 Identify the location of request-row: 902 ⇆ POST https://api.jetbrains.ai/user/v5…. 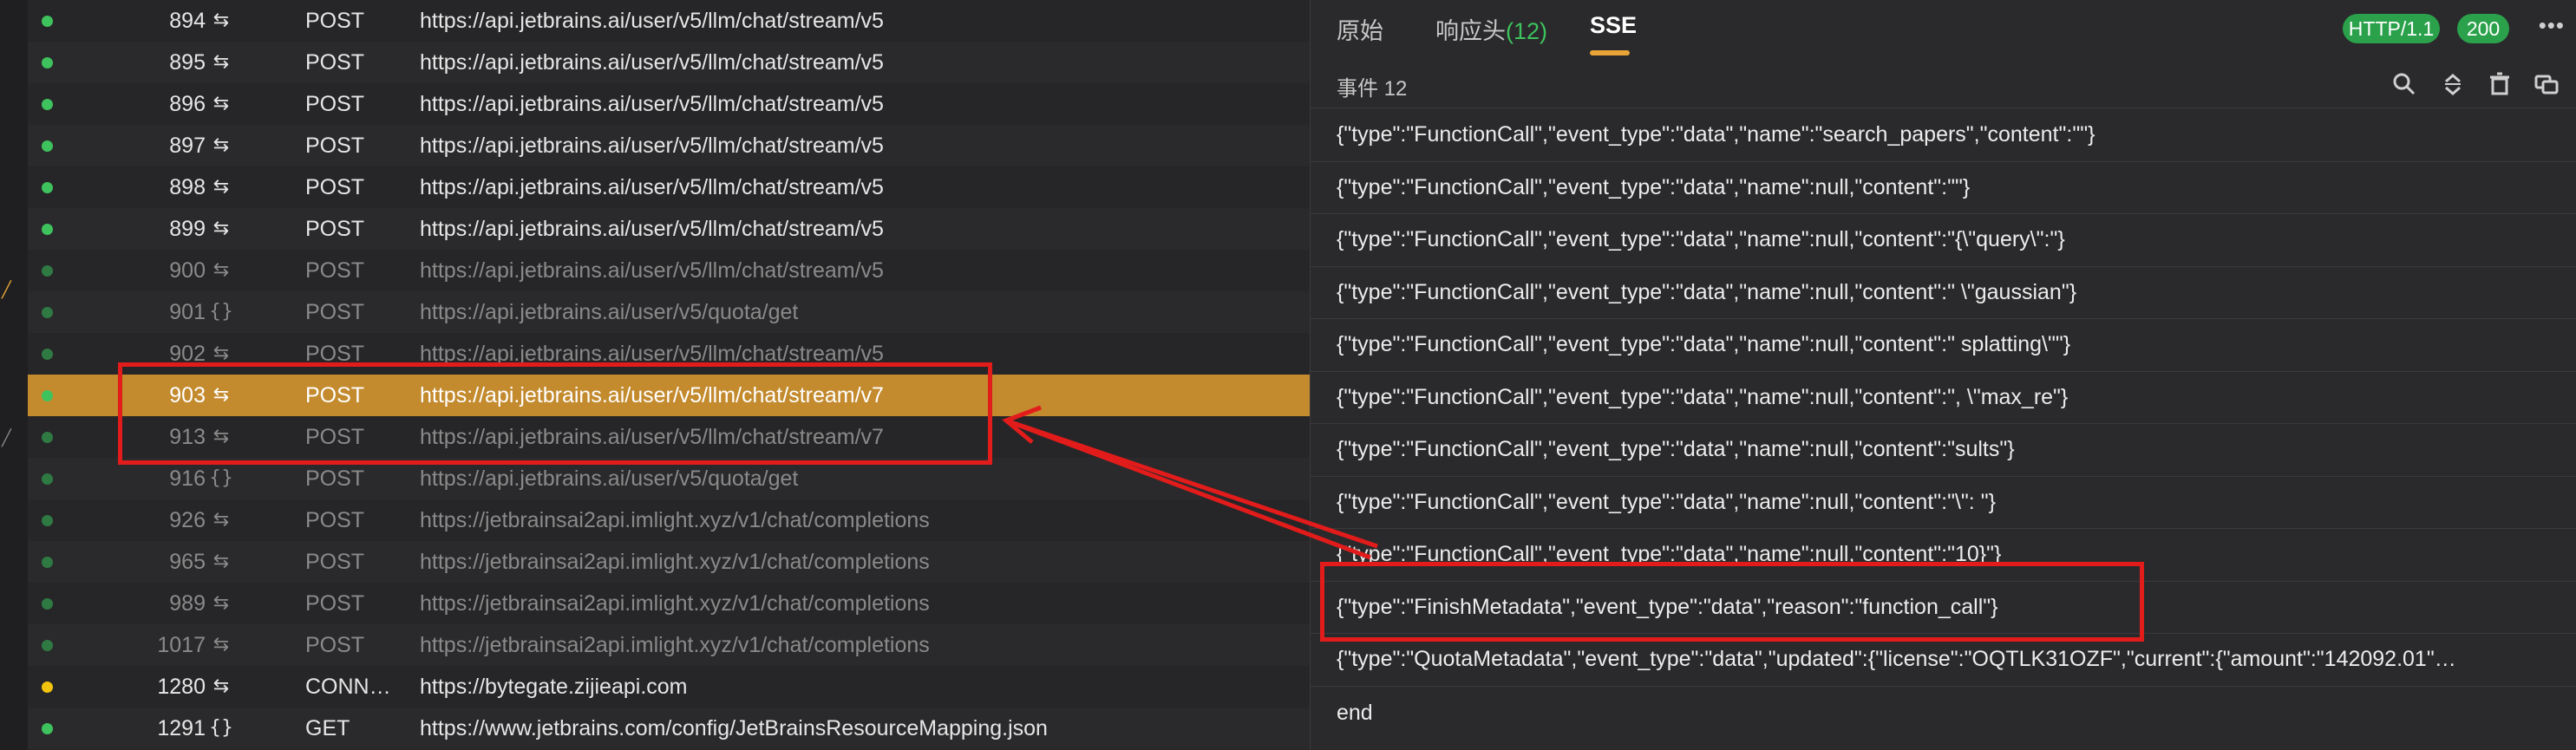
(669, 354).